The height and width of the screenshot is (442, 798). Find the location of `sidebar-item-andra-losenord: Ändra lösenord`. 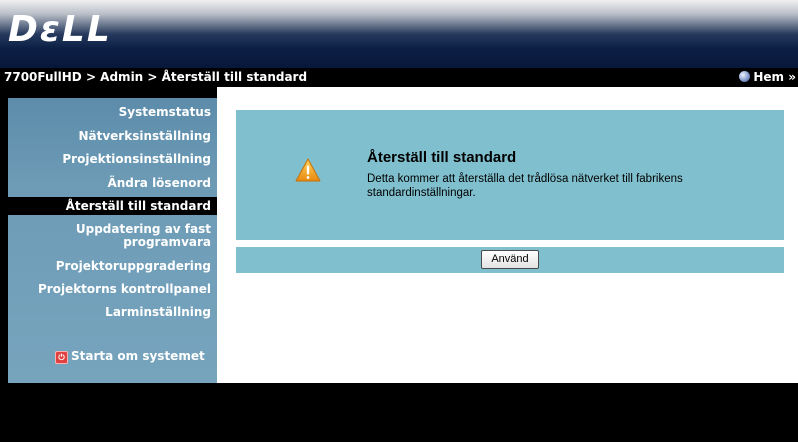

sidebar-item-andra-losenord: Ändra lösenord is located at coordinates (159, 183).